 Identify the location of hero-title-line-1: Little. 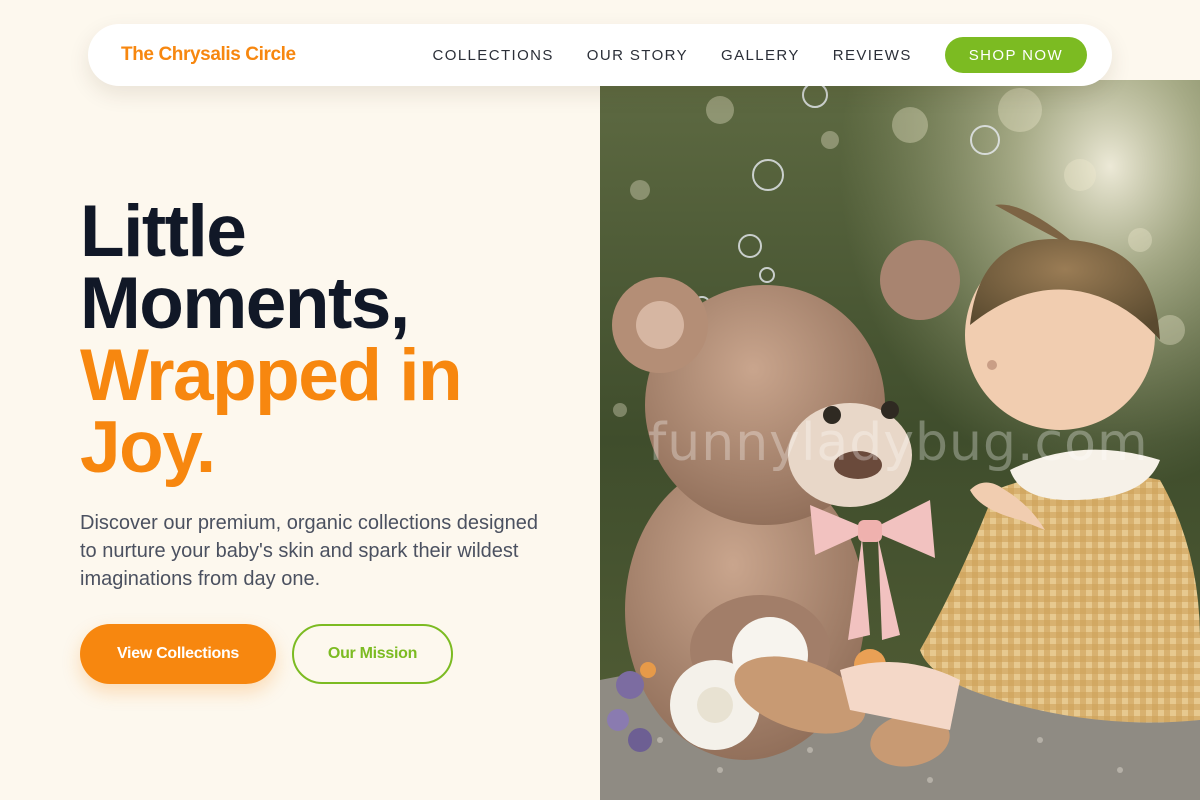
(163, 231).